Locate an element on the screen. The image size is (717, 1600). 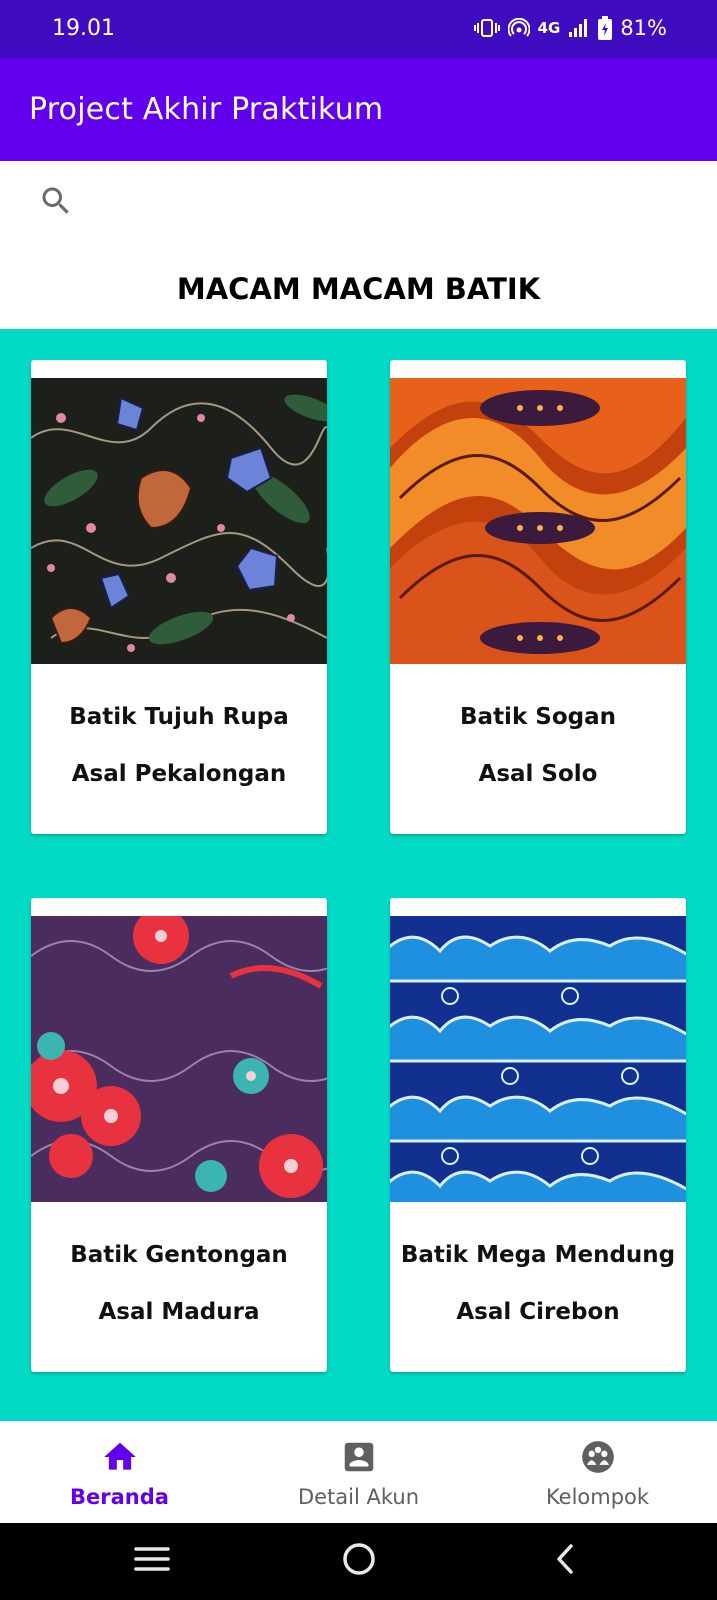
batik-origin: Asal Pekalongan is located at coordinates (179, 774).